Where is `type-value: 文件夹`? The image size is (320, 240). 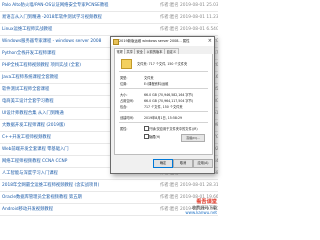 type-value: 文件夹 is located at coordinates (149, 78).